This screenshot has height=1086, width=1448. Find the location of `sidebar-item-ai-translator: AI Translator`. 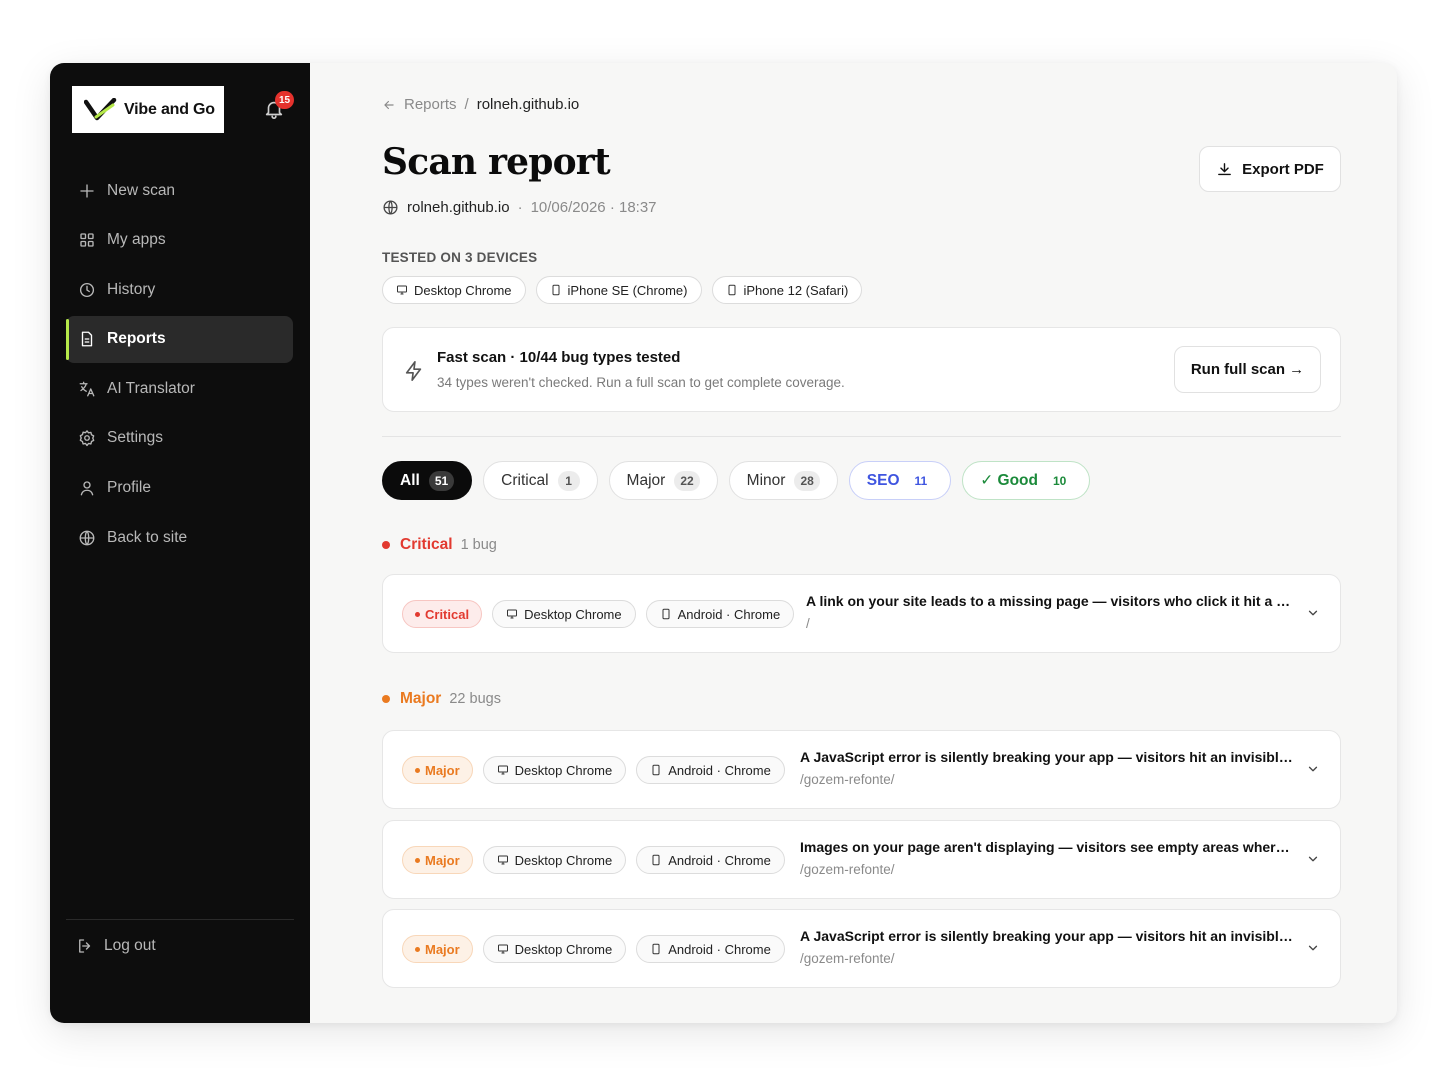

sidebar-item-ai-translator: AI Translator is located at coordinates (179, 388).